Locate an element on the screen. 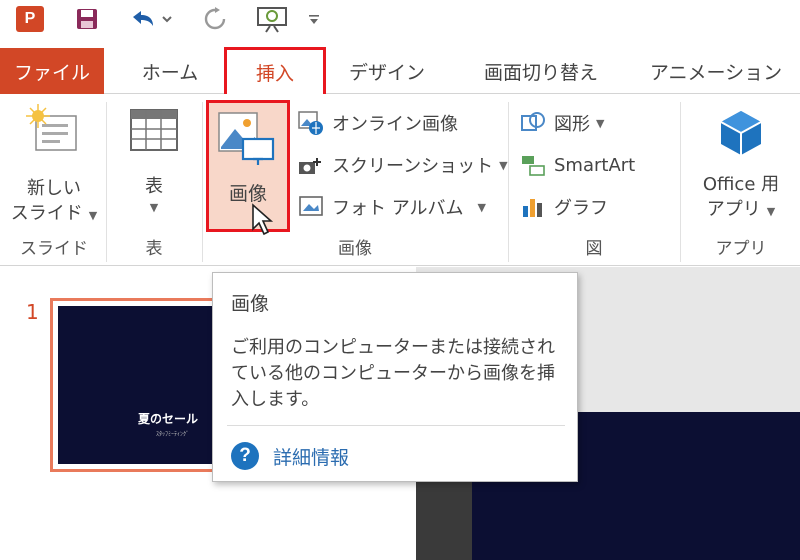 The width and height of the screenshot is (800, 560). tab-design: デザイン is located at coordinates (387, 71).